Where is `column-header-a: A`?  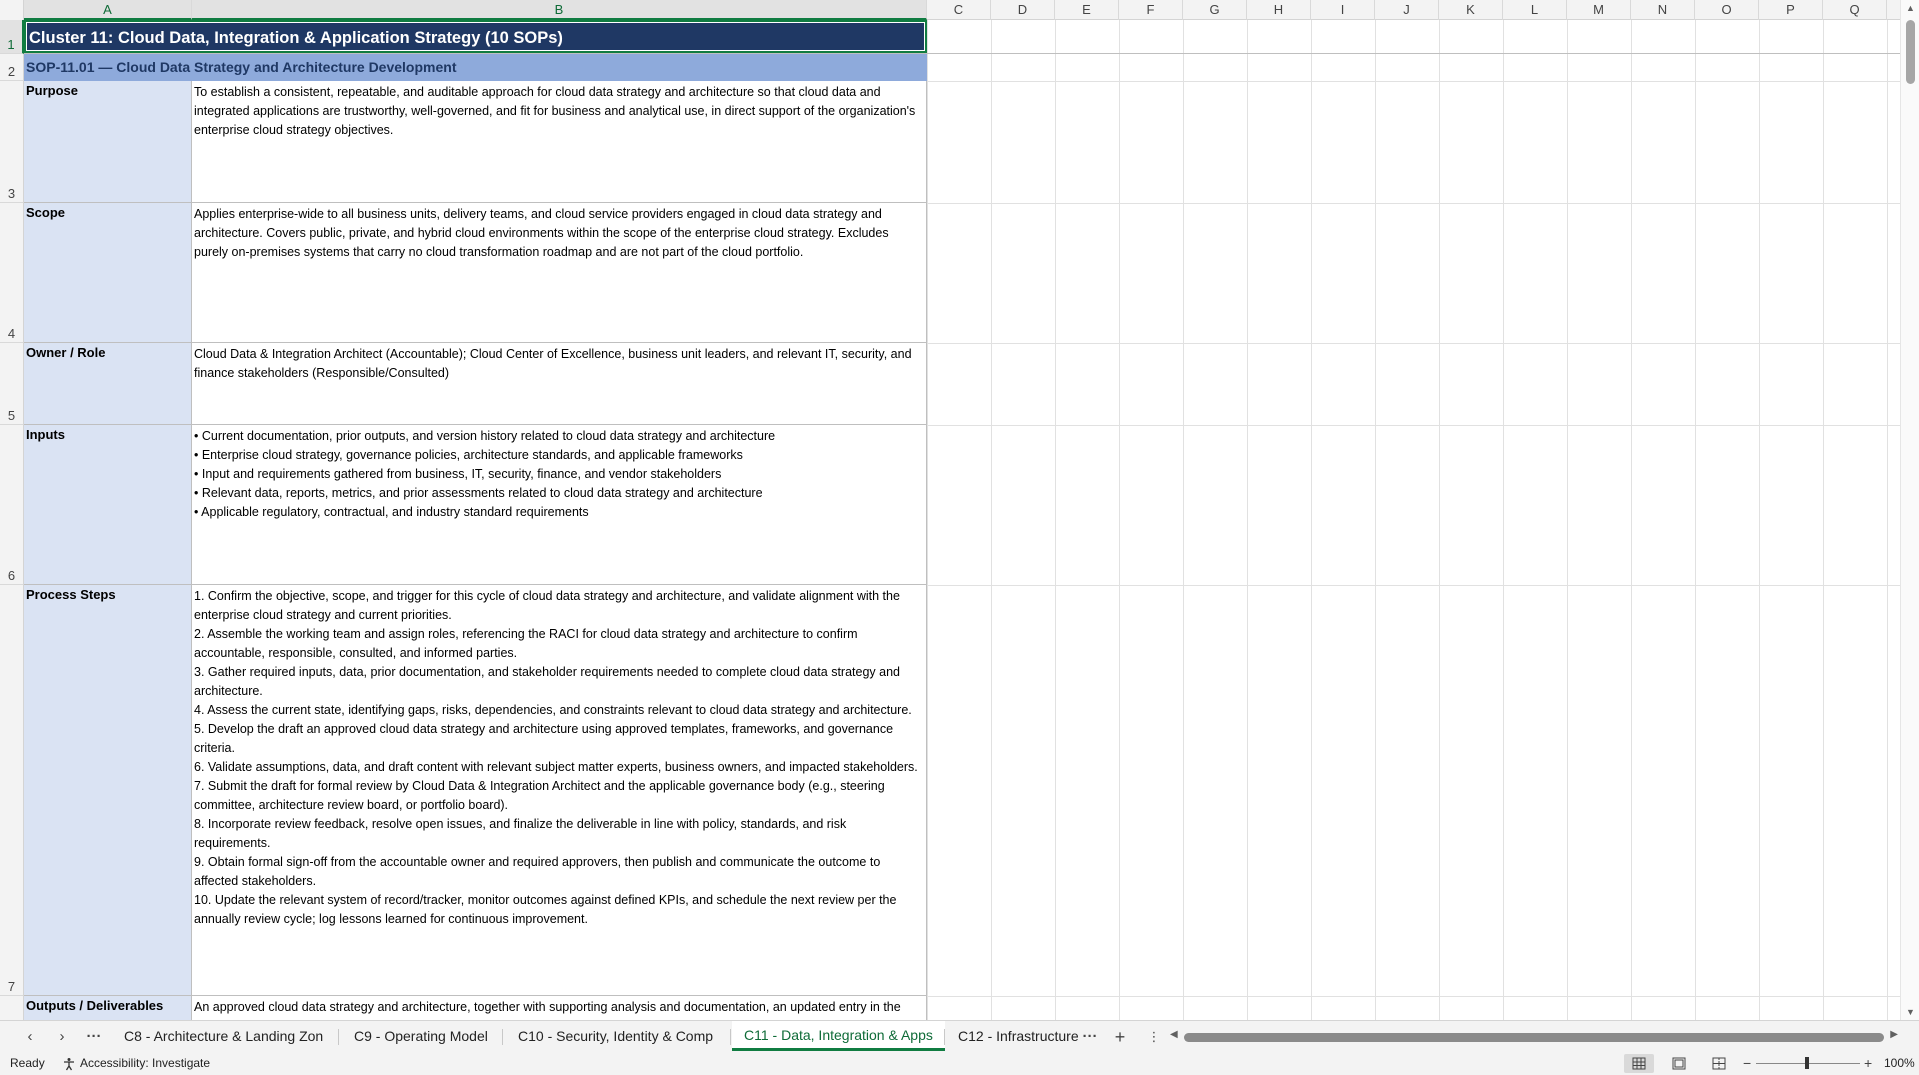 column-header-a: A is located at coordinates (108, 10).